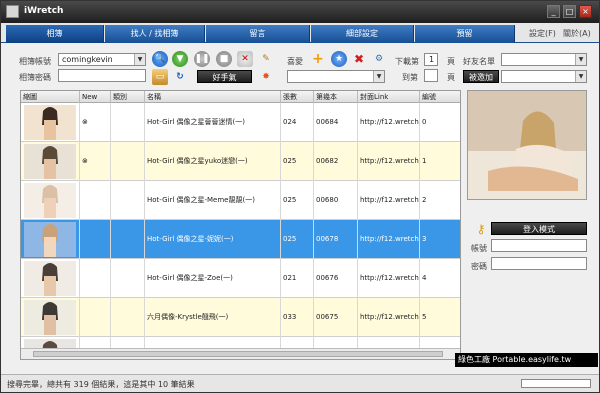 The height and width of the screenshot is (393, 600). I want to click on book-cell: 00684, so click(336, 122).